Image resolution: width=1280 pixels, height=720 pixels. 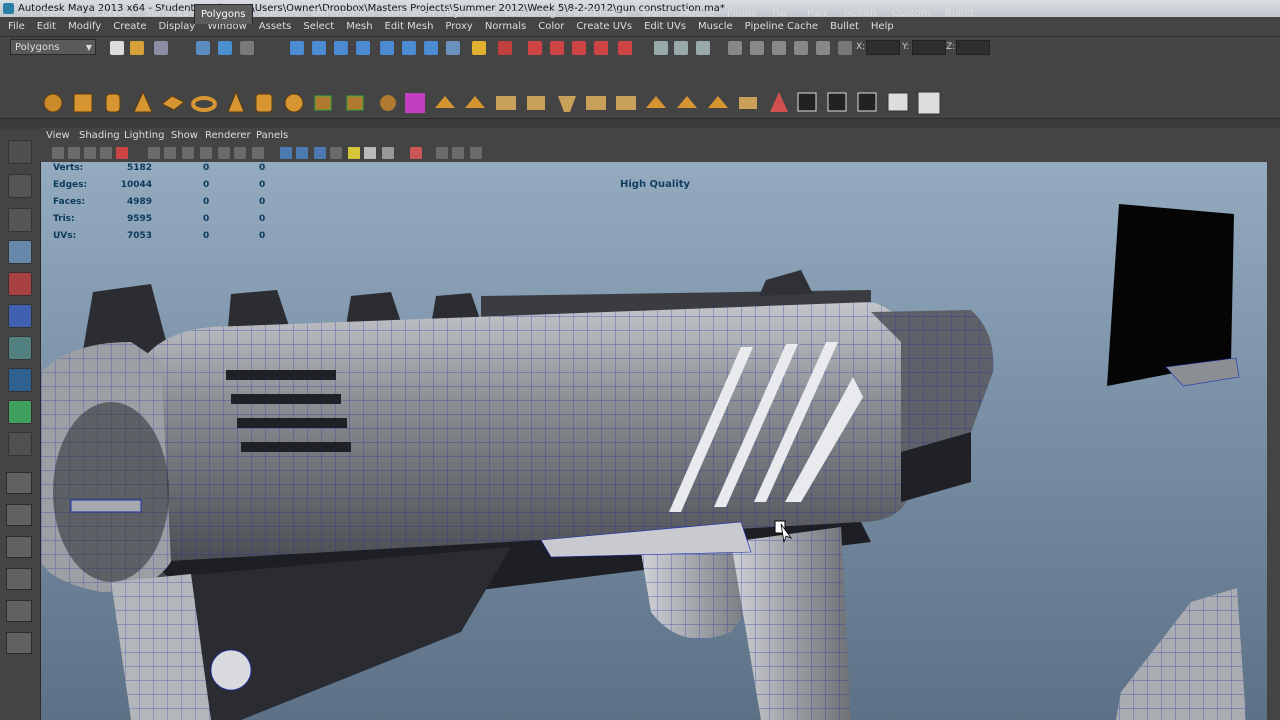 What do you see at coordinates (99, 135) in the screenshot?
I see `panel-menu-shading: Shading` at bounding box center [99, 135].